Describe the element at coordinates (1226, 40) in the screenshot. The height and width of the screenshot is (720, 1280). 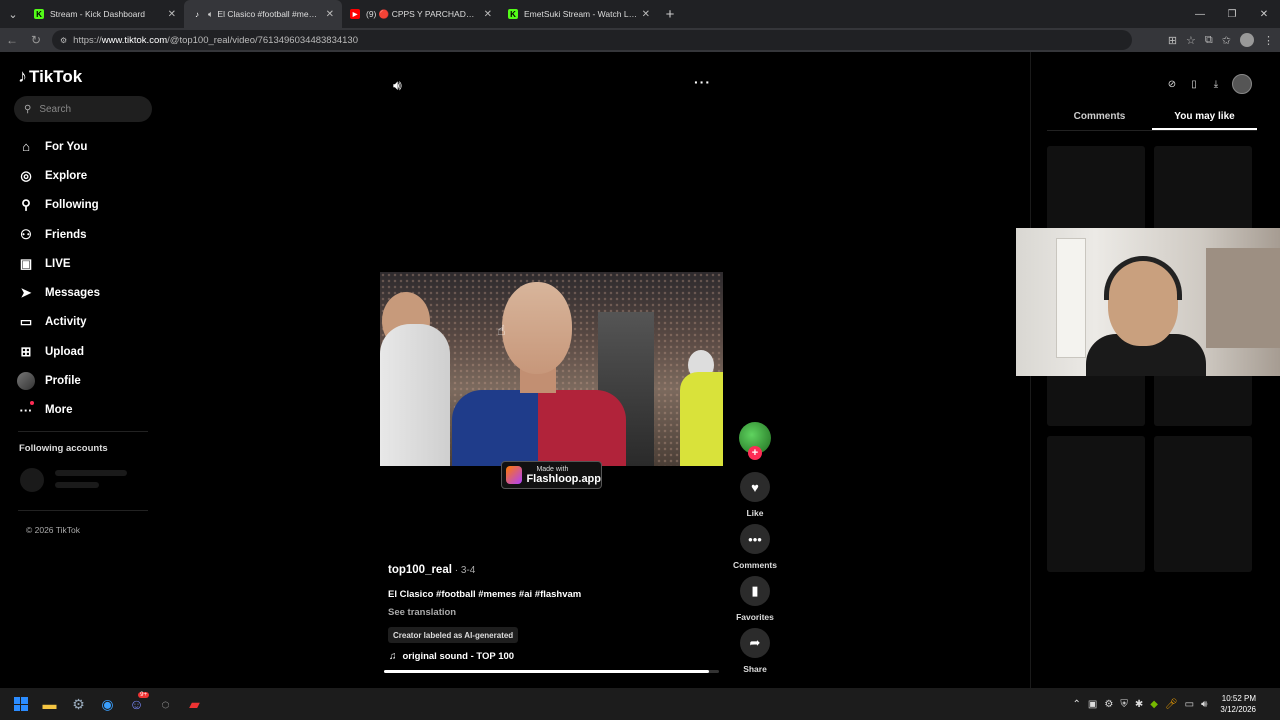
I see `favorites-icon: ✩` at that location.